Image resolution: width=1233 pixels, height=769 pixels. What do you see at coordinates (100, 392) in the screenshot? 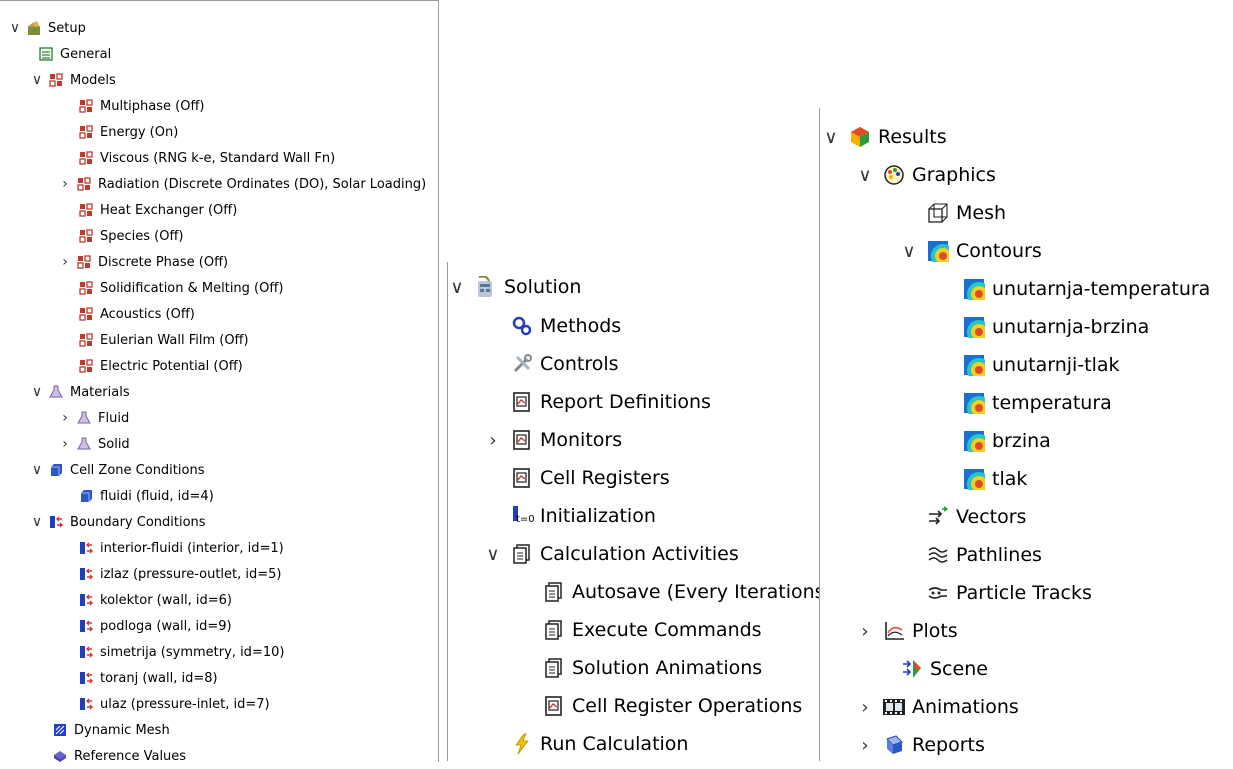
I see `tree-label-materials: Materials` at bounding box center [100, 392].